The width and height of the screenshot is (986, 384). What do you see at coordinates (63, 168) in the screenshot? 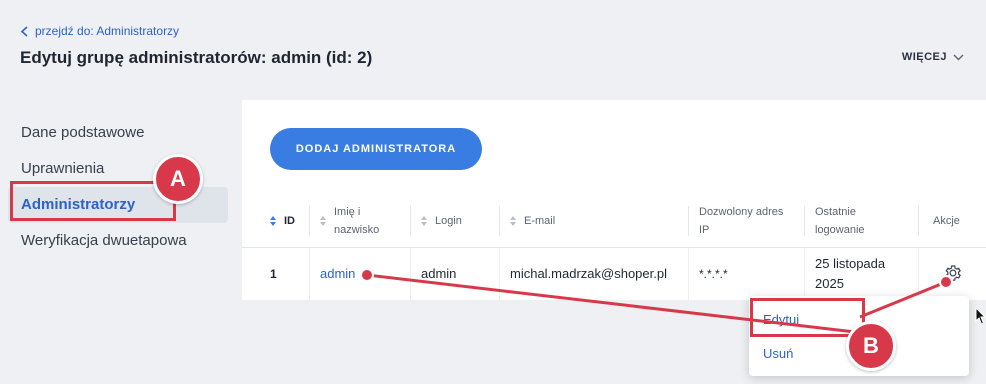
I see `sidebar-item-label: Uprawnienia` at bounding box center [63, 168].